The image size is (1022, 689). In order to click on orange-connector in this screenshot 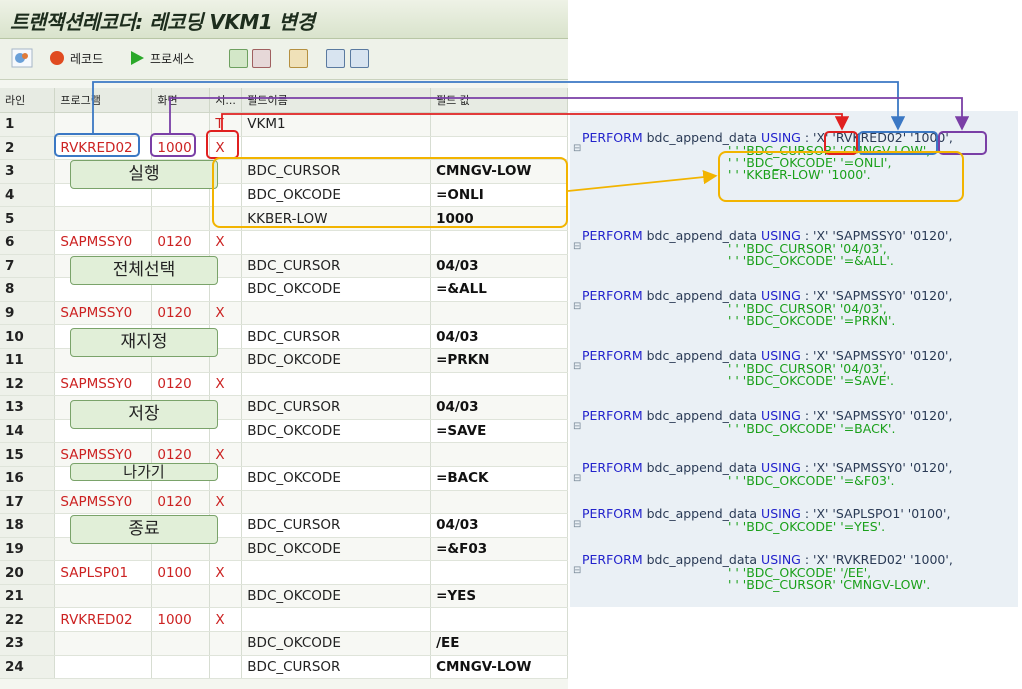, I will do `click(642, 180)`.